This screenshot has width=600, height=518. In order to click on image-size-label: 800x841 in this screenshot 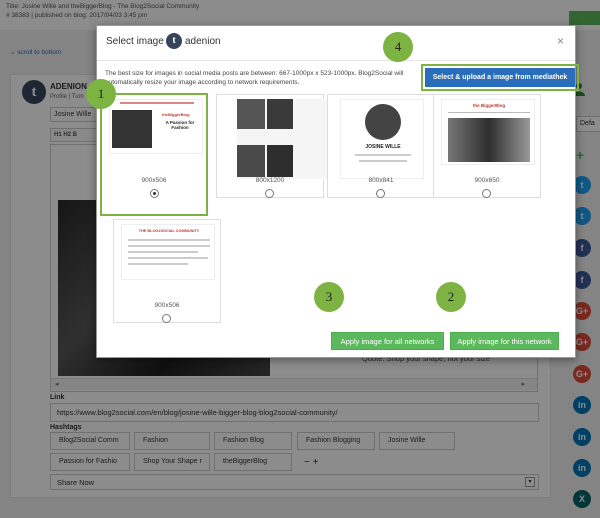, I will do `click(381, 180)`.